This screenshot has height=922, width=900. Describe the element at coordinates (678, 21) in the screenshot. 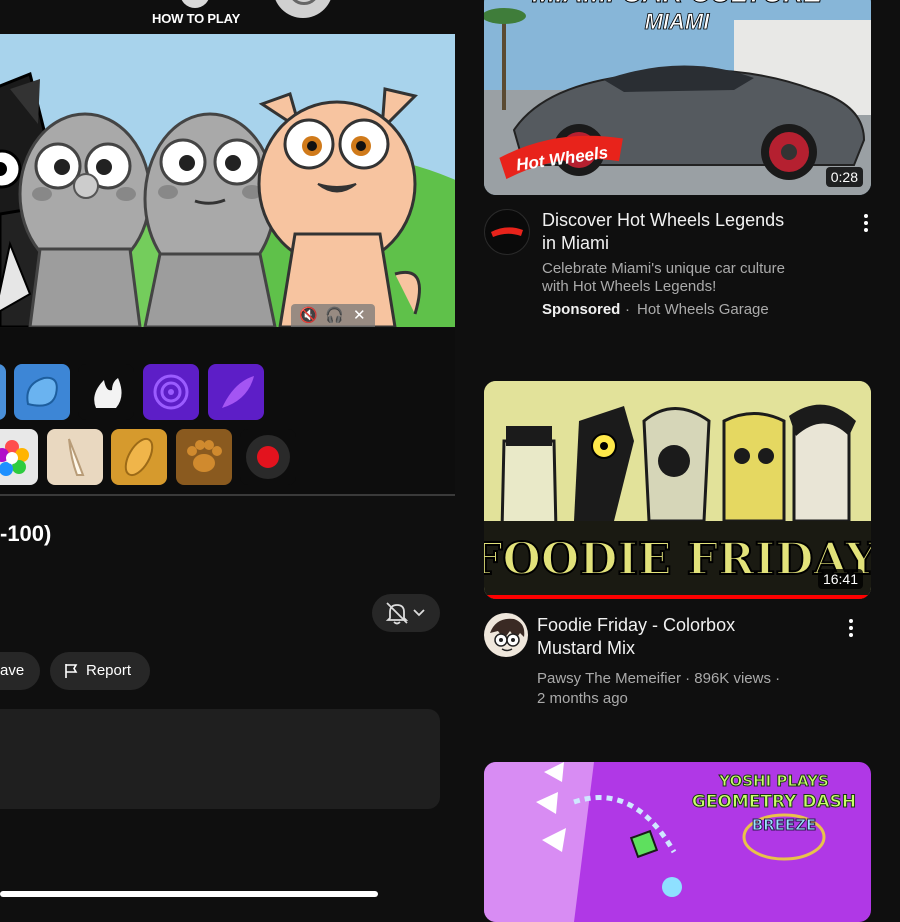

I see `thumb-text-line2: MIAMI` at that location.